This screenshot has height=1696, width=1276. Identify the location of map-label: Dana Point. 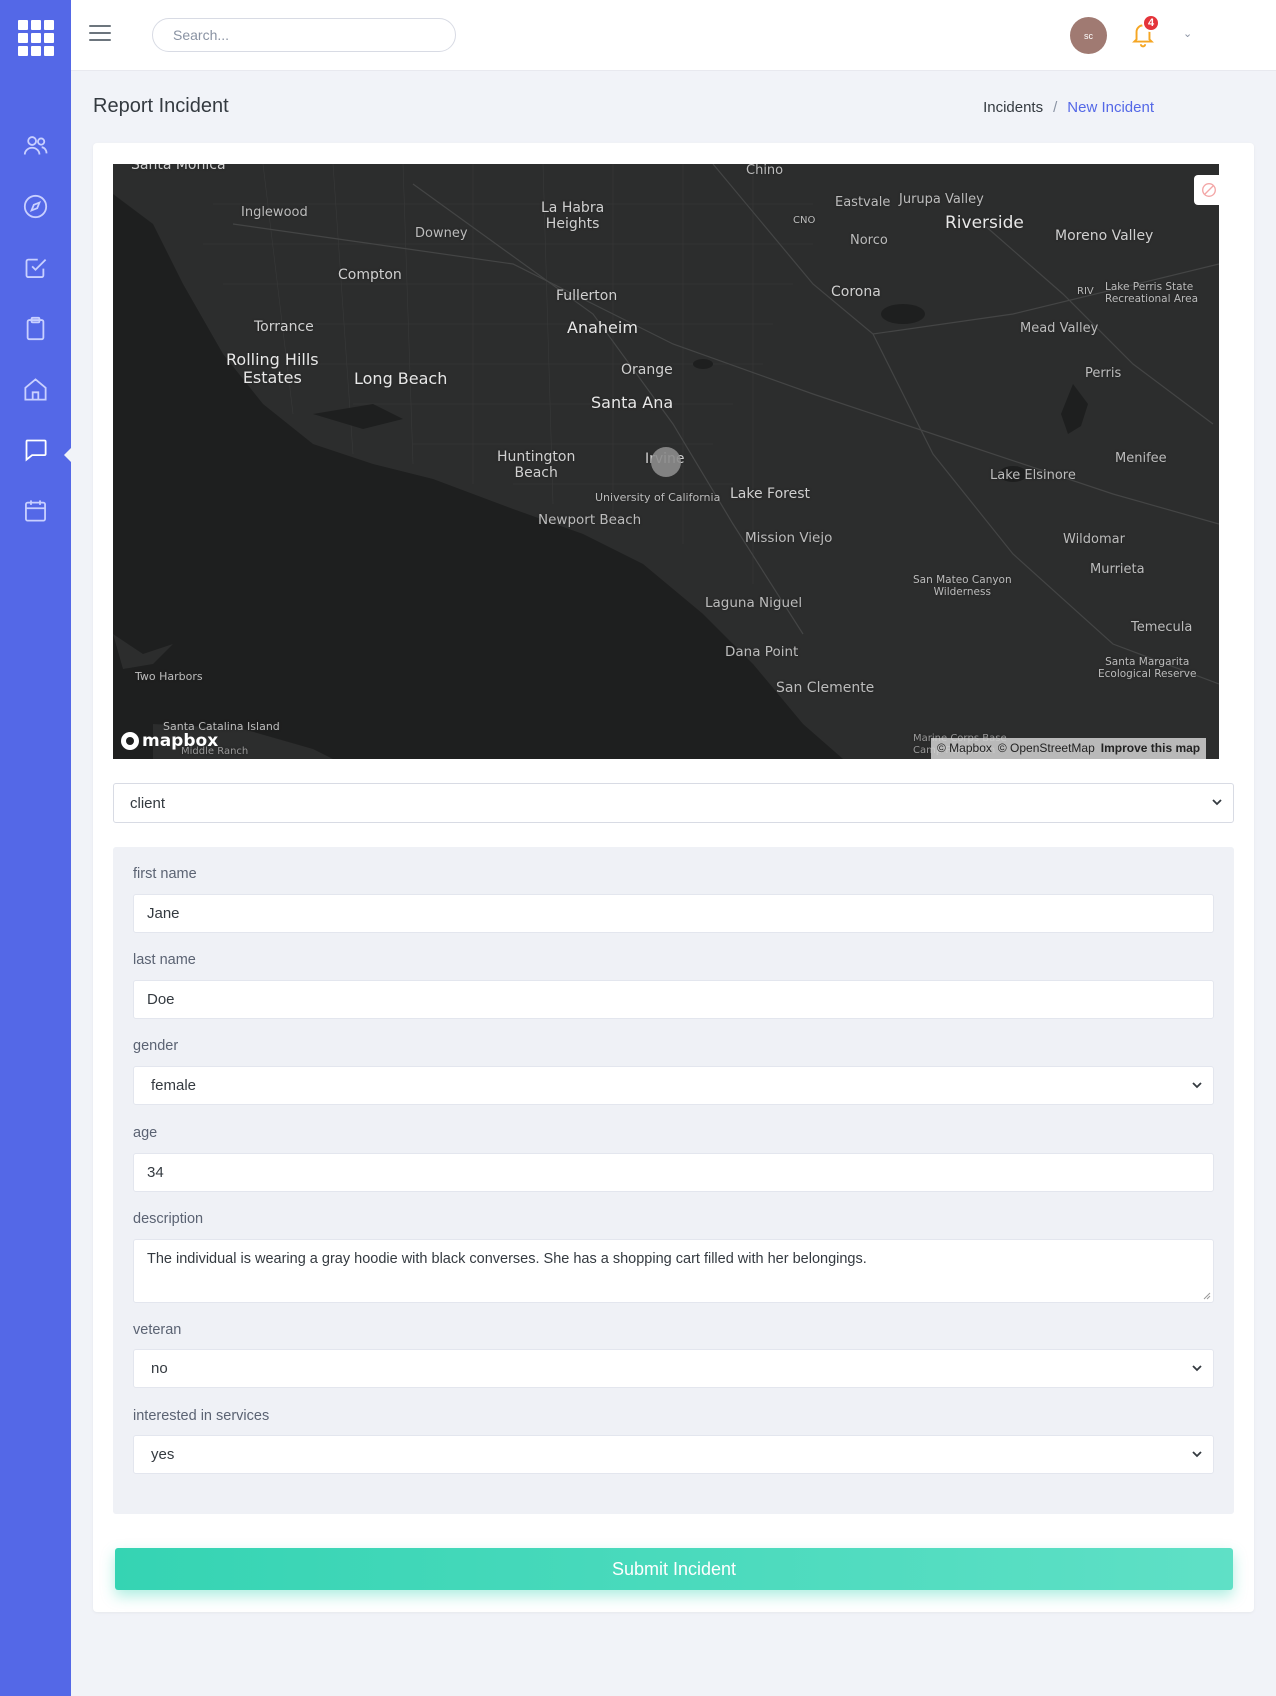
(762, 652).